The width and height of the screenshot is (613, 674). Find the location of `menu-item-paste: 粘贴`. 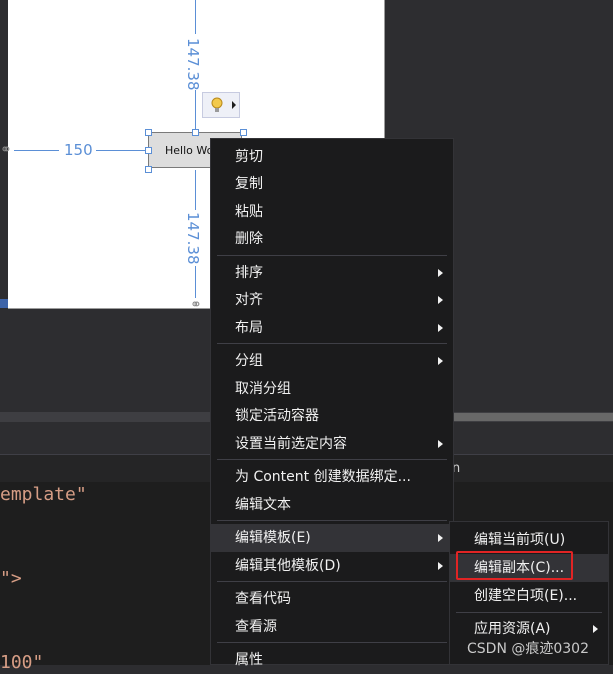

menu-item-paste: 粘贴 is located at coordinates (332, 212).